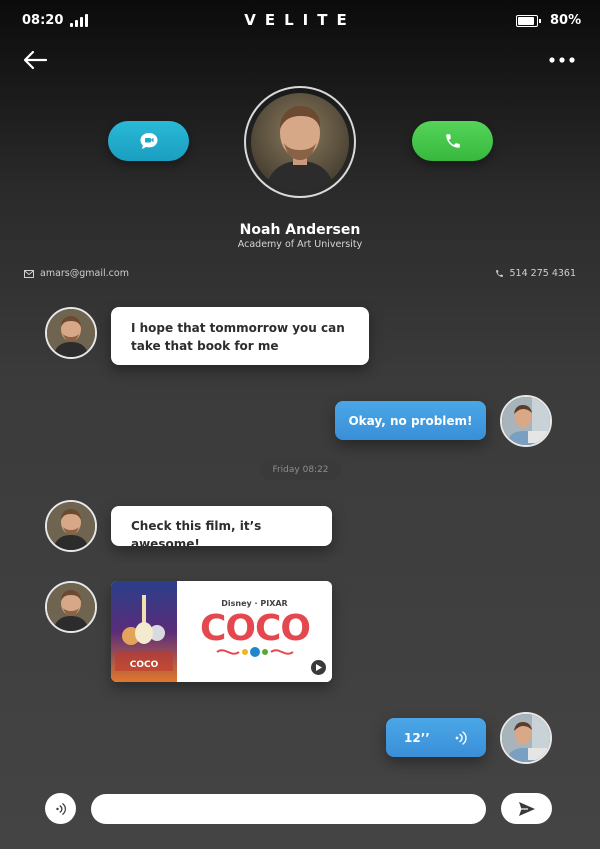 The width and height of the screenshot is (600, 849). I want to click on message-button, so click(148, 141).